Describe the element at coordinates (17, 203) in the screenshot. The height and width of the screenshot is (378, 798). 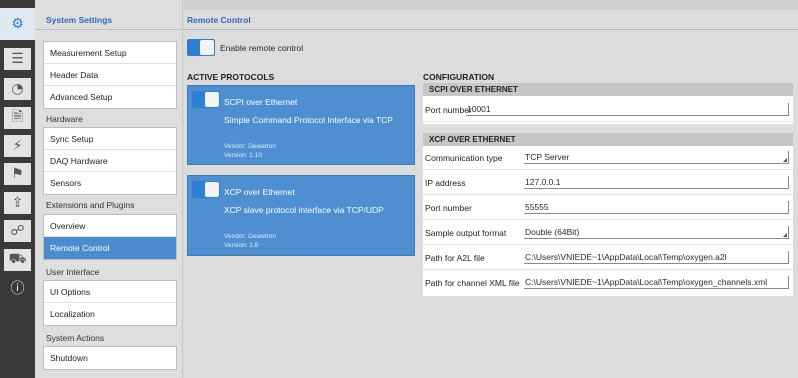
I see `export-icon: ⇪` at that location.